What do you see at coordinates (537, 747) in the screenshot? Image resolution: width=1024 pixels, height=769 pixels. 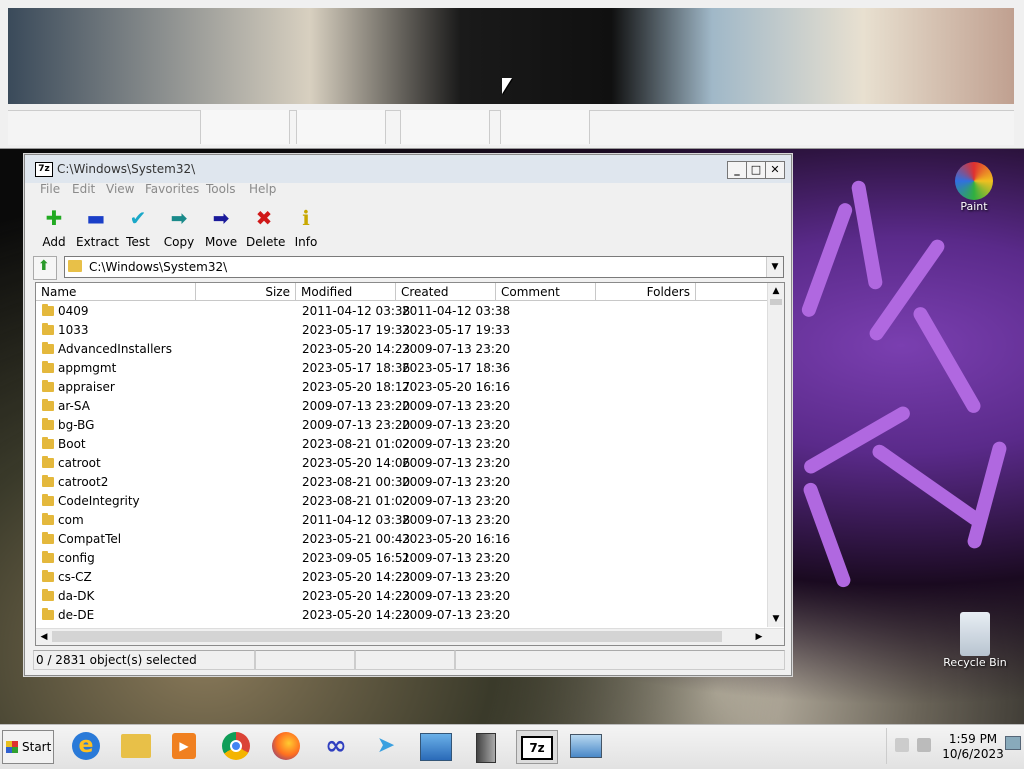 I see `taskbar-7zip-button: 7z` at bounding box center [537, 747].